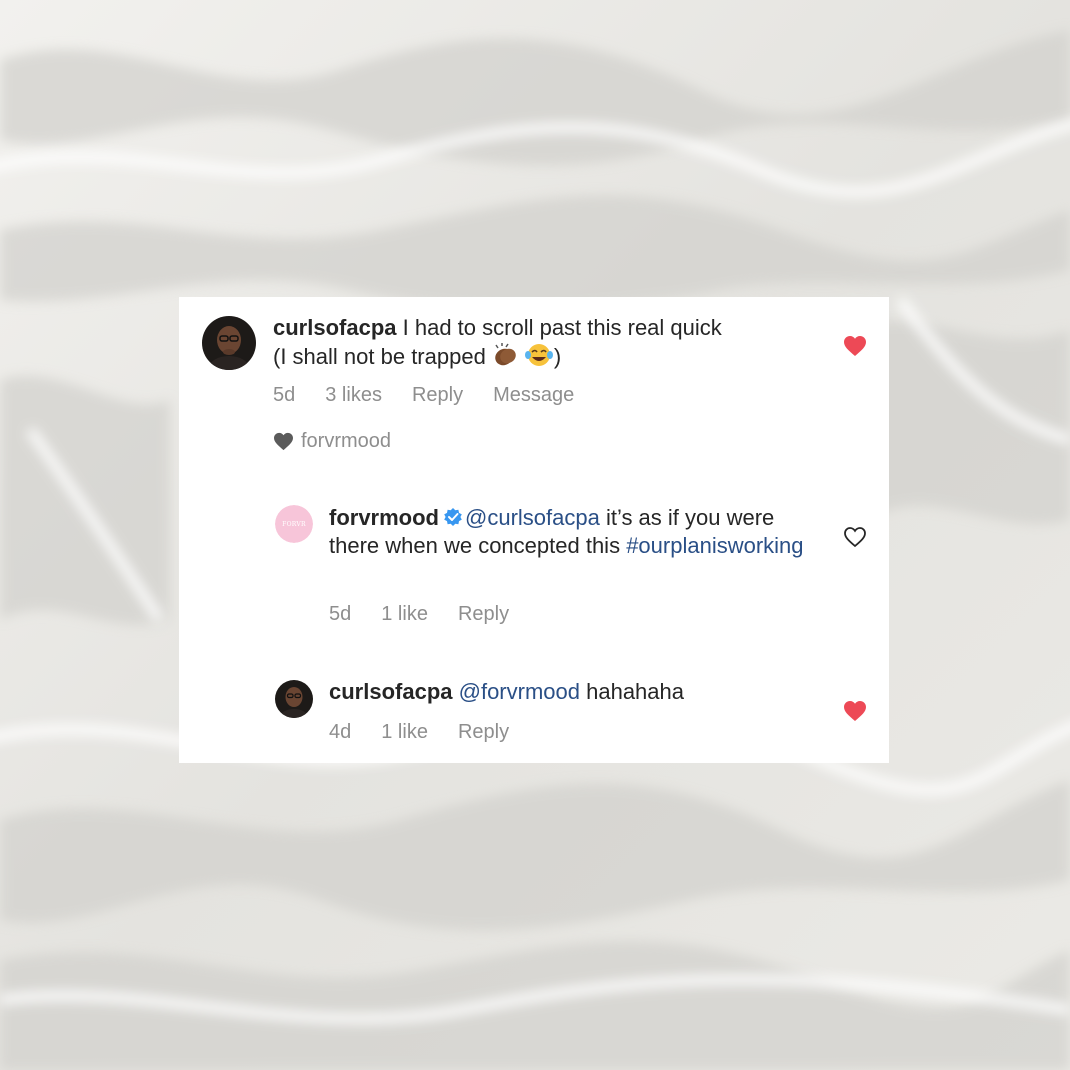 The image size is (1070, 1070). I want to click on comment-likes: 3 likes, so click(353, 395).